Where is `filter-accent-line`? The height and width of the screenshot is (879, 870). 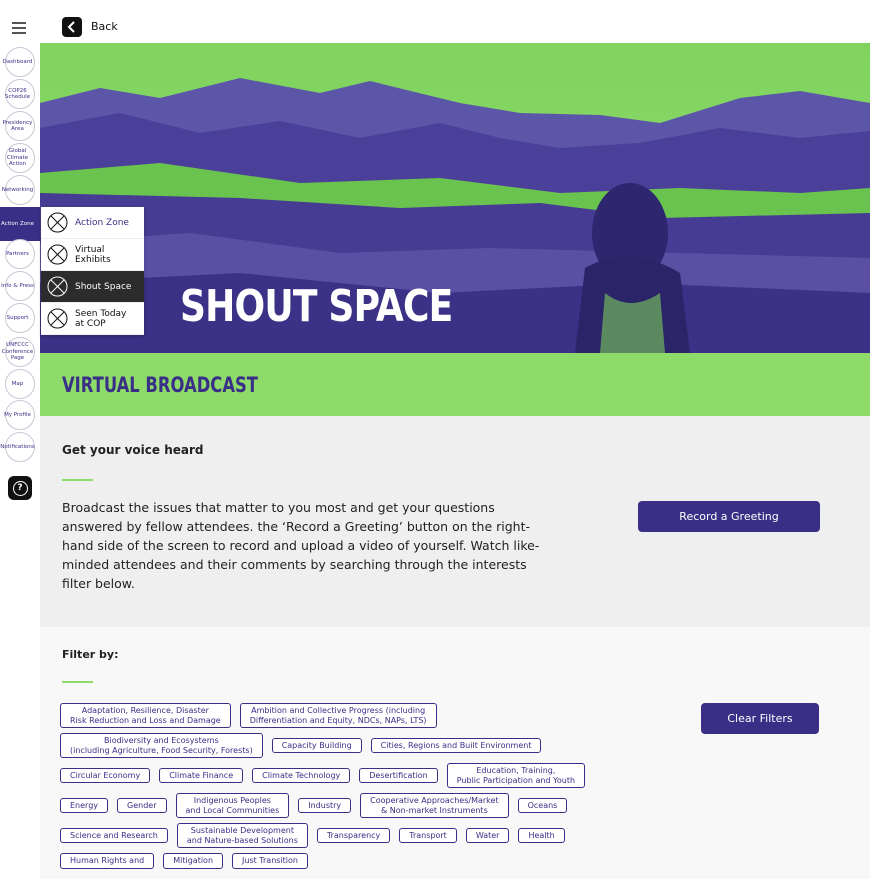 filter-accent-line is located at coordinates (77, 682).